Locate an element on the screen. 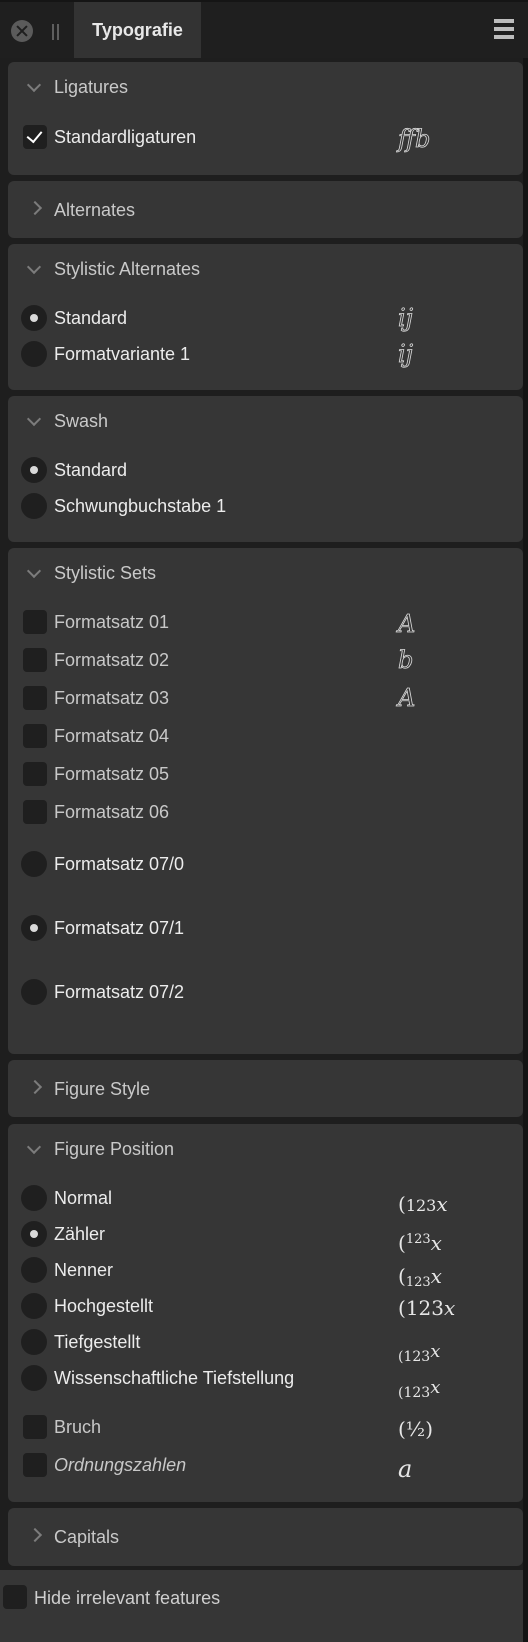 The image size is (528, 1642). option-label: Formatvariante 1 is located at coordinates (122, 354).